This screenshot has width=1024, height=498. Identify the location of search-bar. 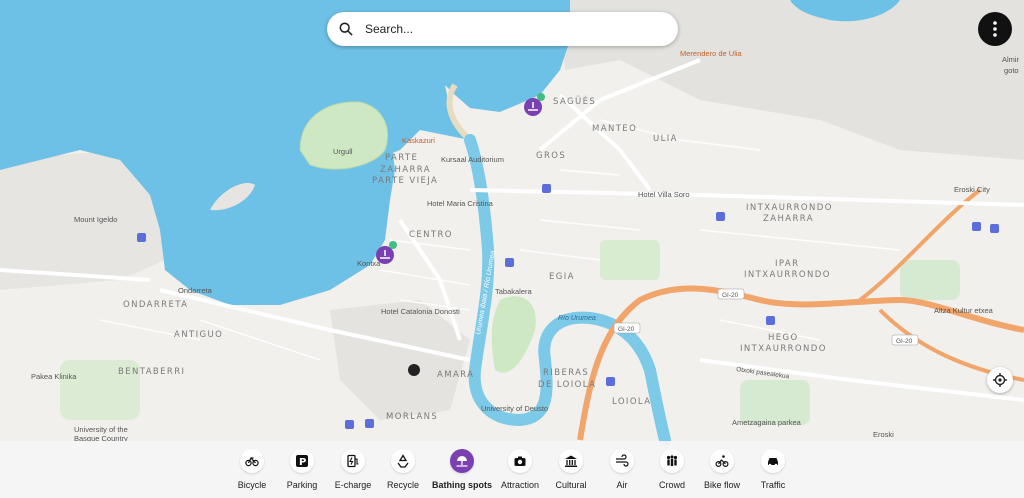
(502, 29).